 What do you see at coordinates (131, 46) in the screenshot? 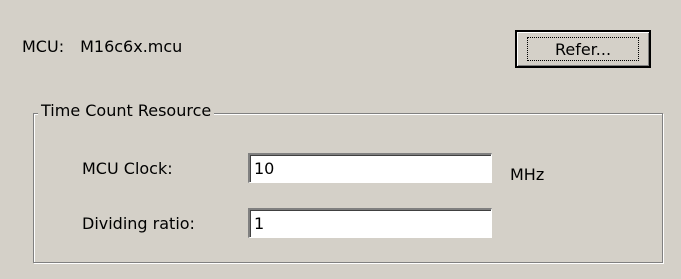
I see `mcu-file-name: M16c6x.mcu` at bounding box center [131, 46].